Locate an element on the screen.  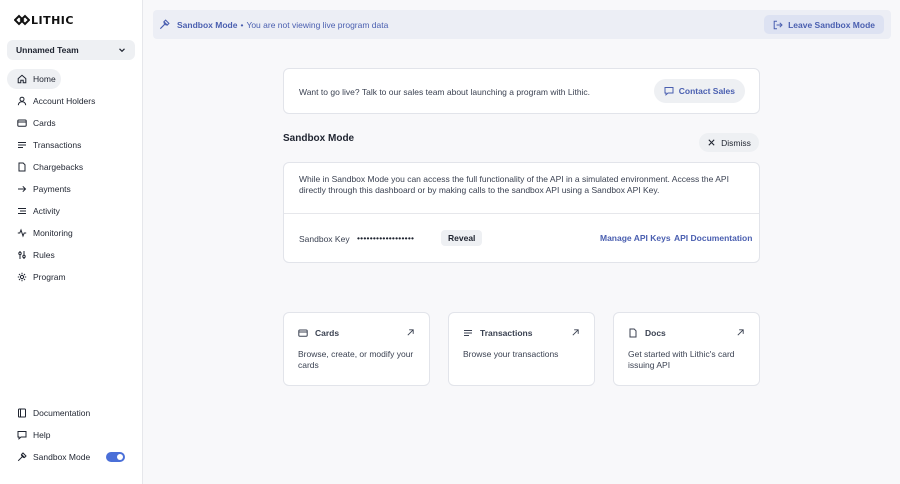
banner-title: Sandbox Mode is located at coordinates (207, 24).